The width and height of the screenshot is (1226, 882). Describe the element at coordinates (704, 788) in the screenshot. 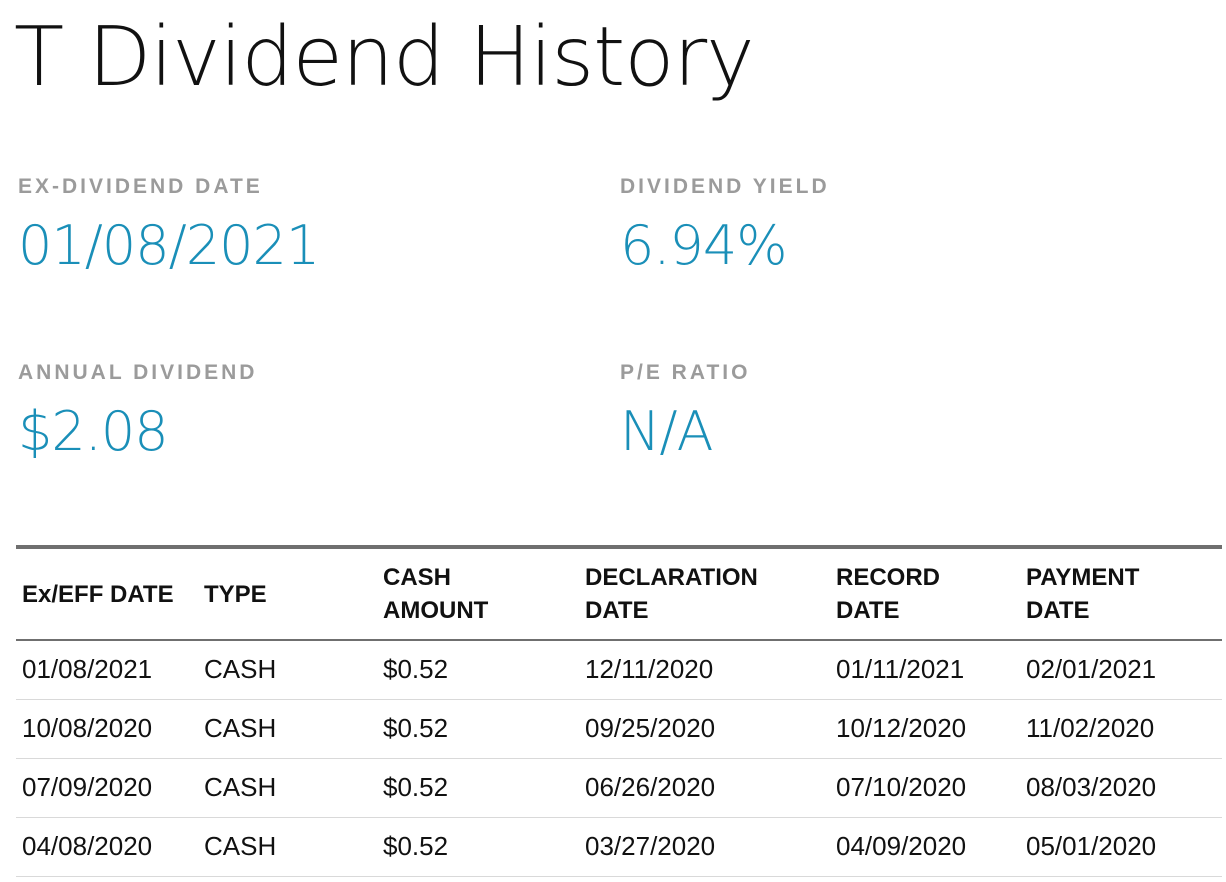

I see `cell-declaration-date: 06/26/2020` at that location.